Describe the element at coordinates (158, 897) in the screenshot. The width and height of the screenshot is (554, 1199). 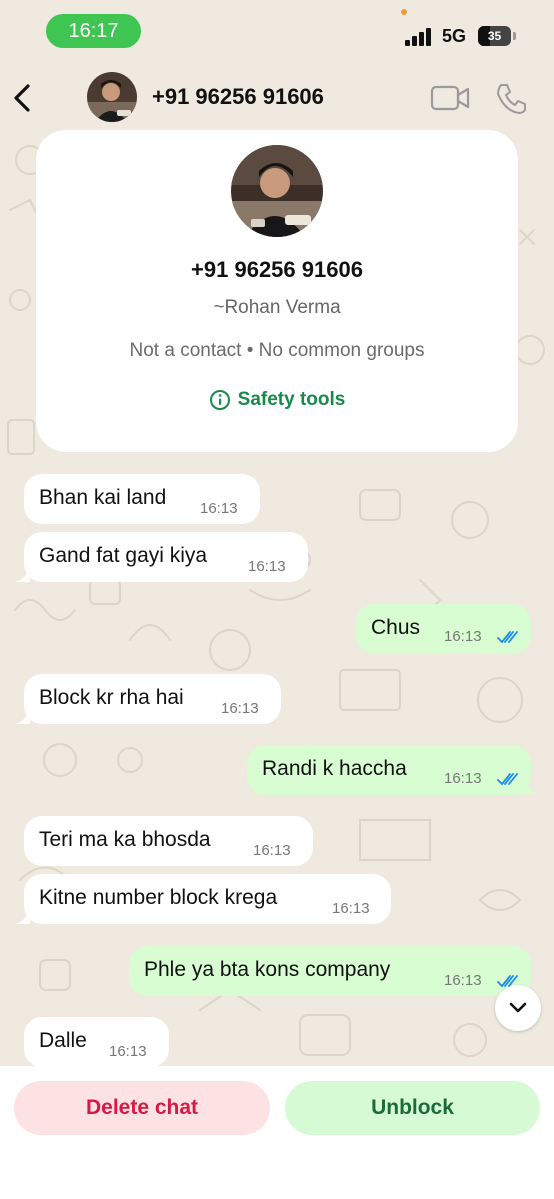
I see `message-text: Kitne number block krega` at that location.